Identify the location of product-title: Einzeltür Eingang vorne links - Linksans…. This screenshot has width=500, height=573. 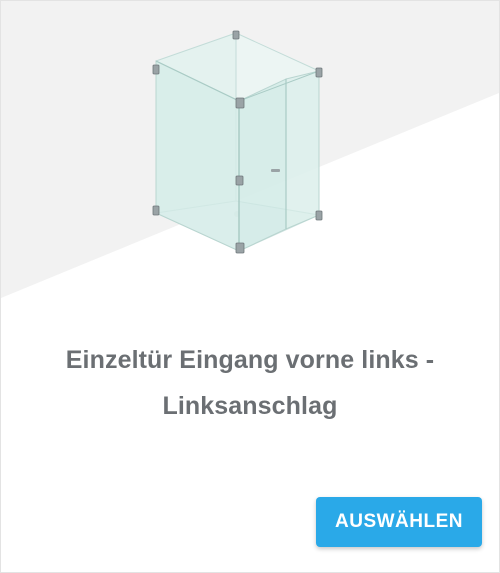
(250, 383).